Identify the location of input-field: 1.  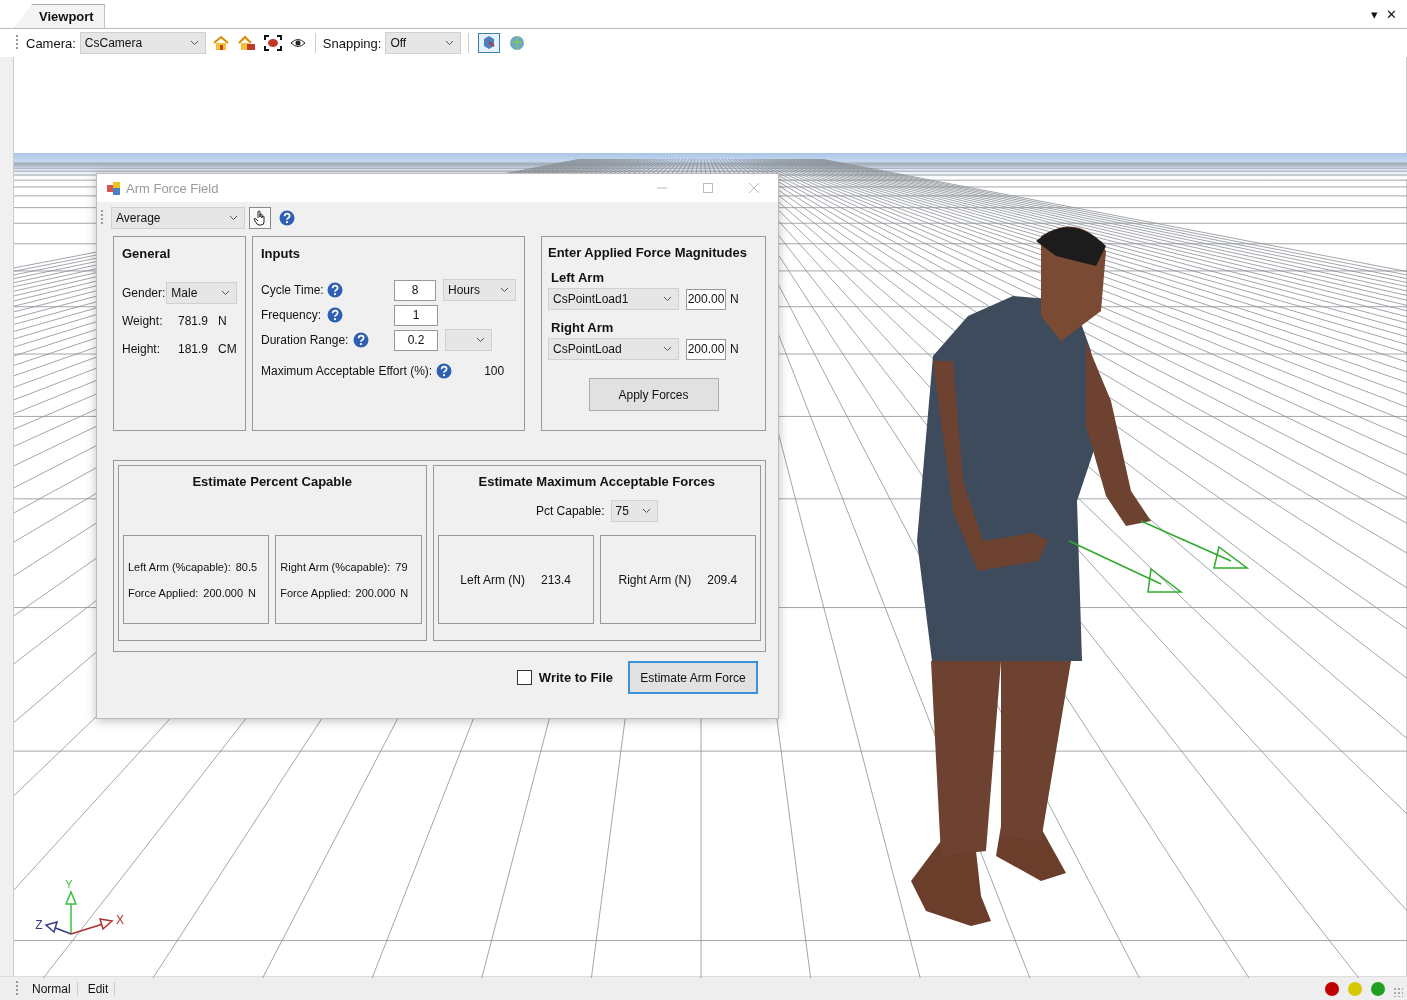
(416, 315).